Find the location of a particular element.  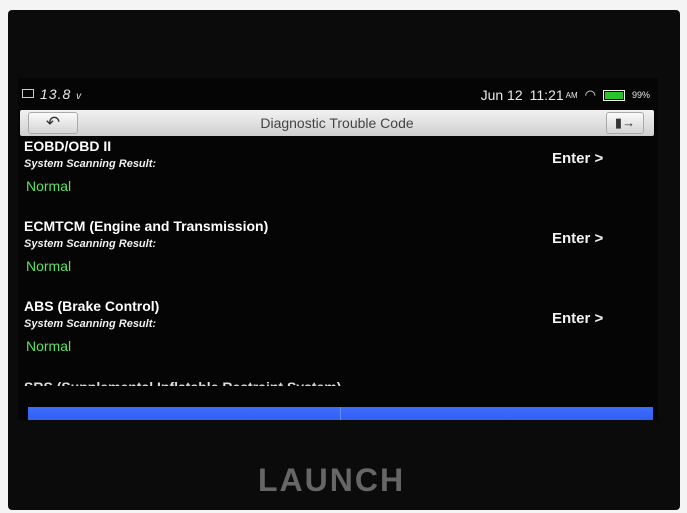

status-date: Jun 12 is located at coordinates (501, 95).